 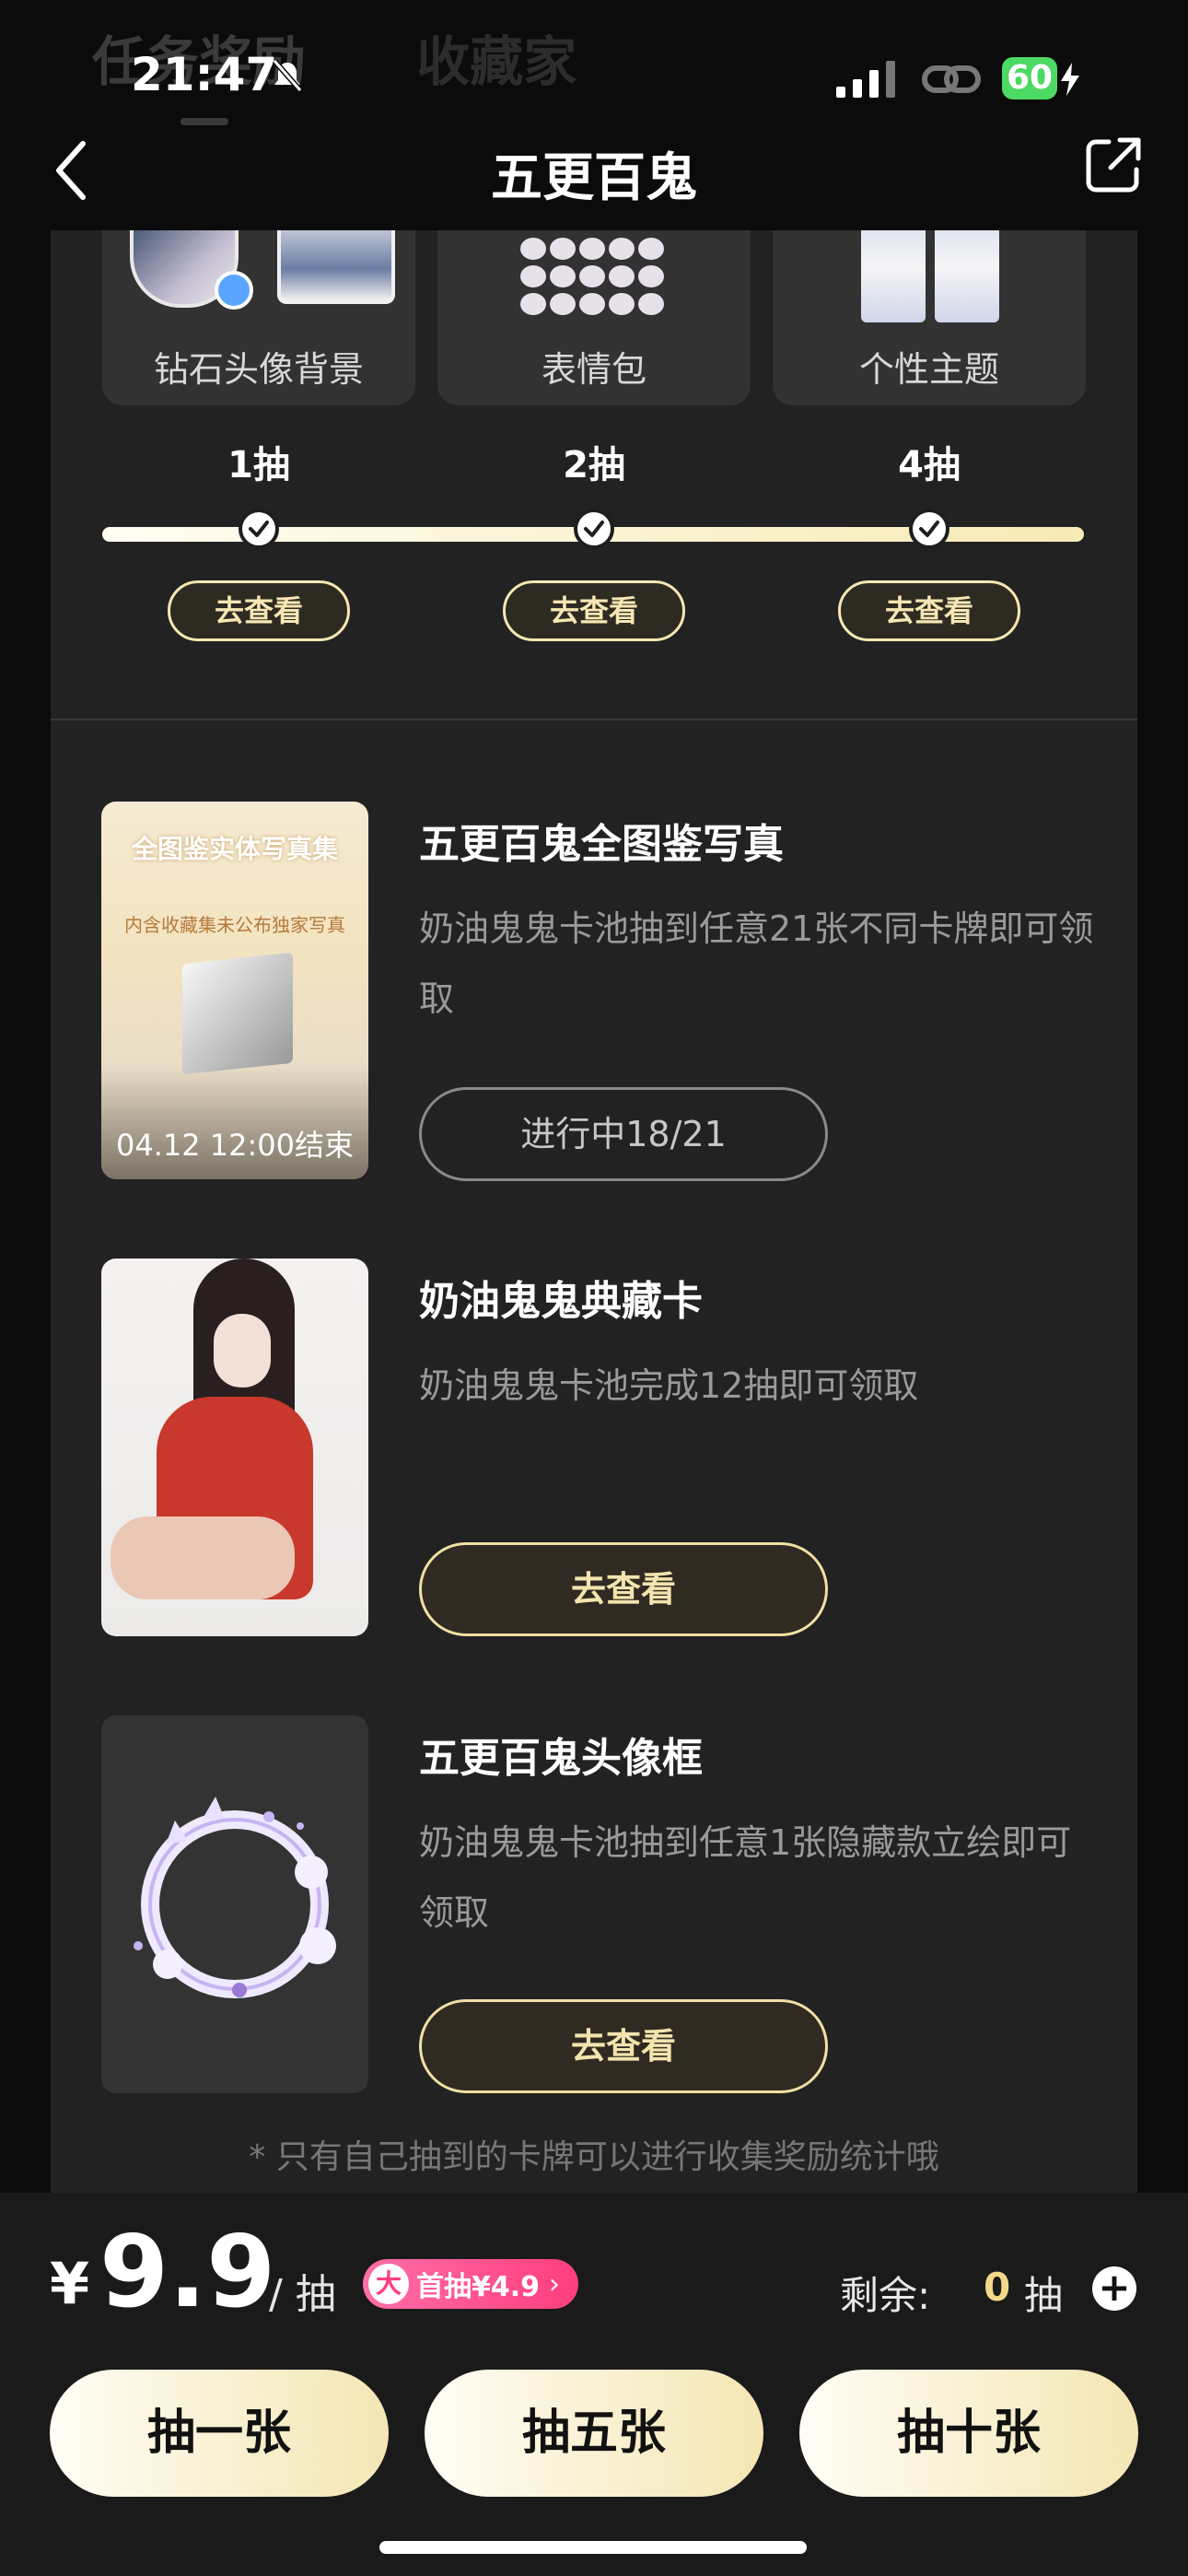 What do you see at coordinates (1113, 165) in the screenshot?
I see `share-icon` at bounding box center [1113, 165].